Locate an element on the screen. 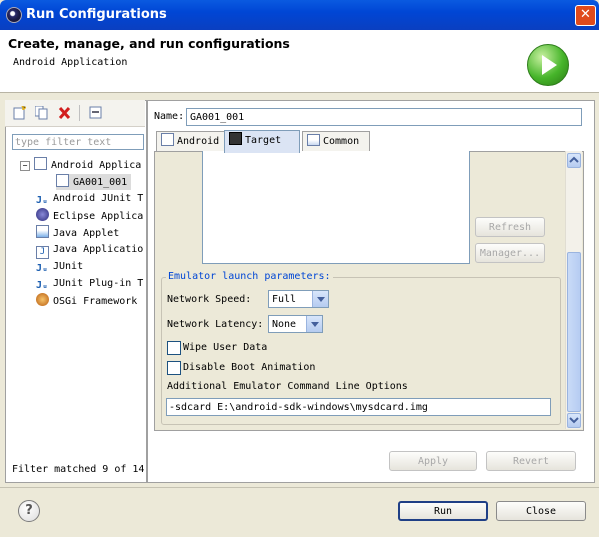 This screenshot has height=537, width=599. footer-divider is located at coordinates (299, 487).